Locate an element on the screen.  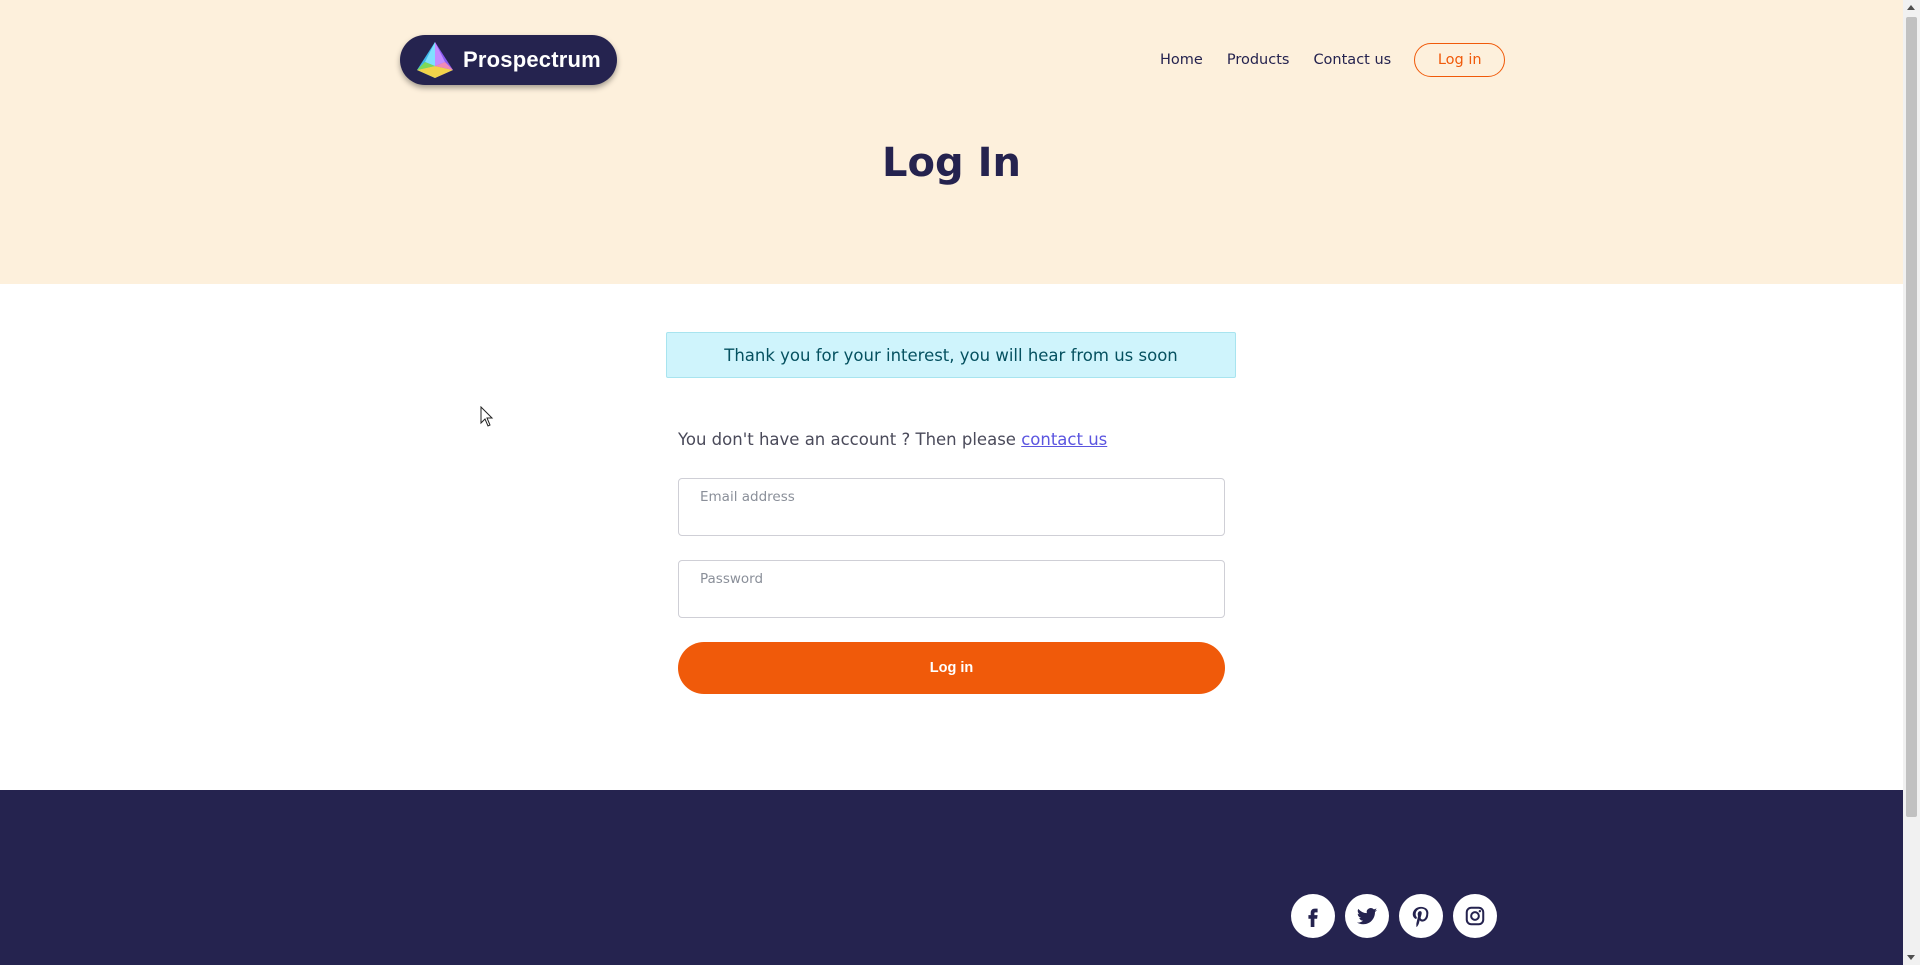
password-field: Password is located at coordinates (951, 589).